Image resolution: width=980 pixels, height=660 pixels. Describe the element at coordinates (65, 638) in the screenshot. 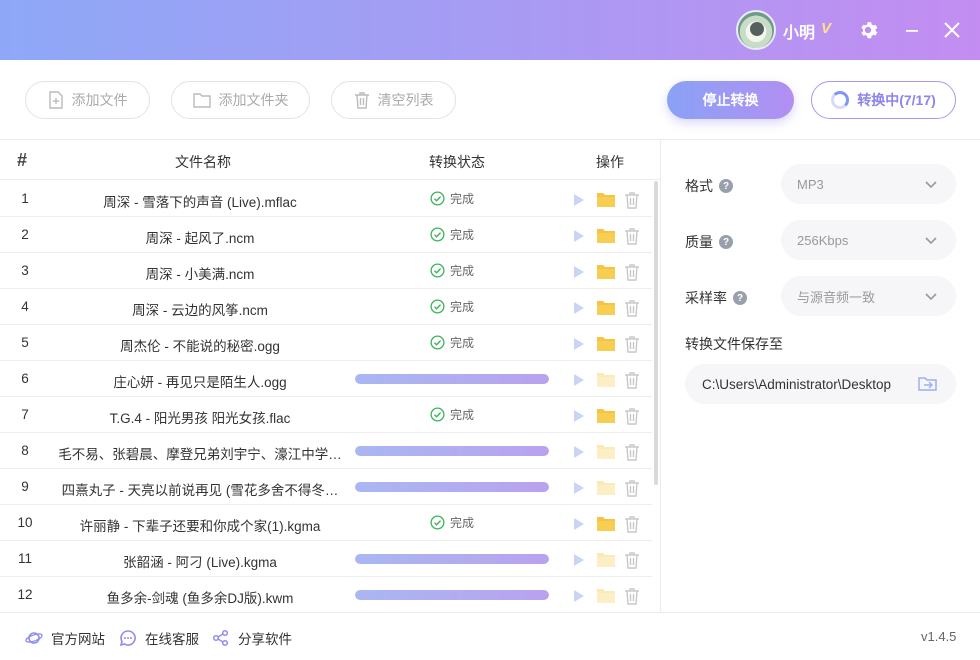

I see `official-website-link: 官方网站` at that location.